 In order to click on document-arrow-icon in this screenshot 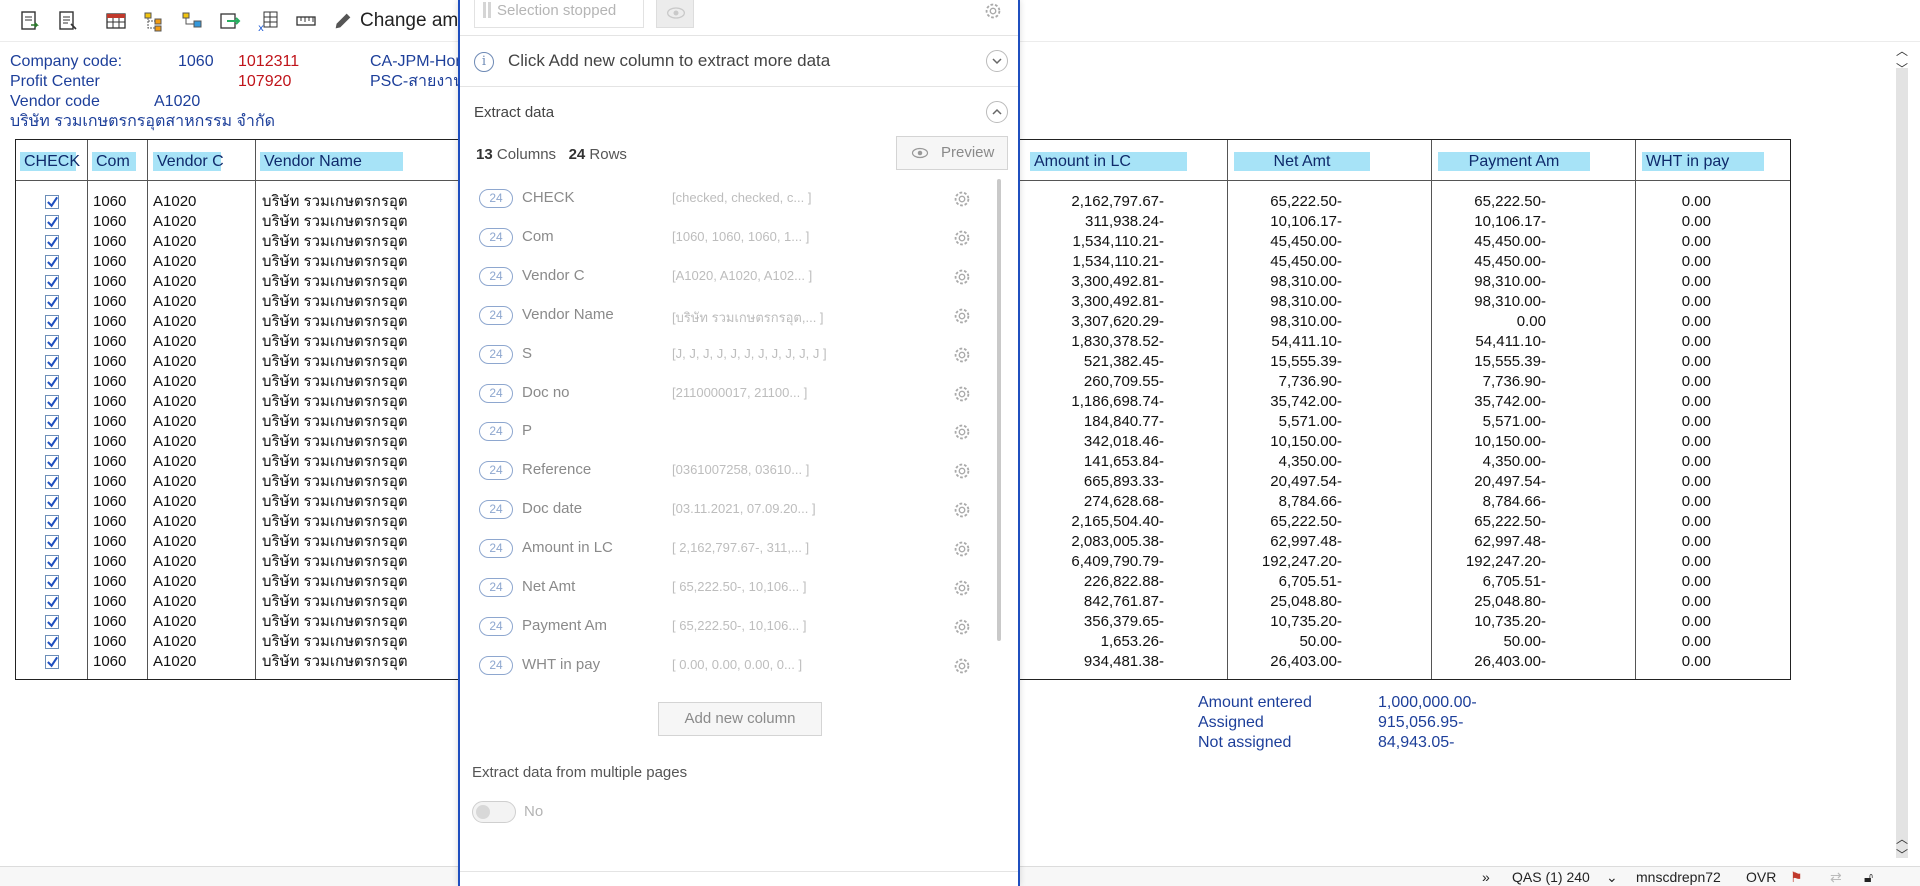, I will do `click(30, 21)`.